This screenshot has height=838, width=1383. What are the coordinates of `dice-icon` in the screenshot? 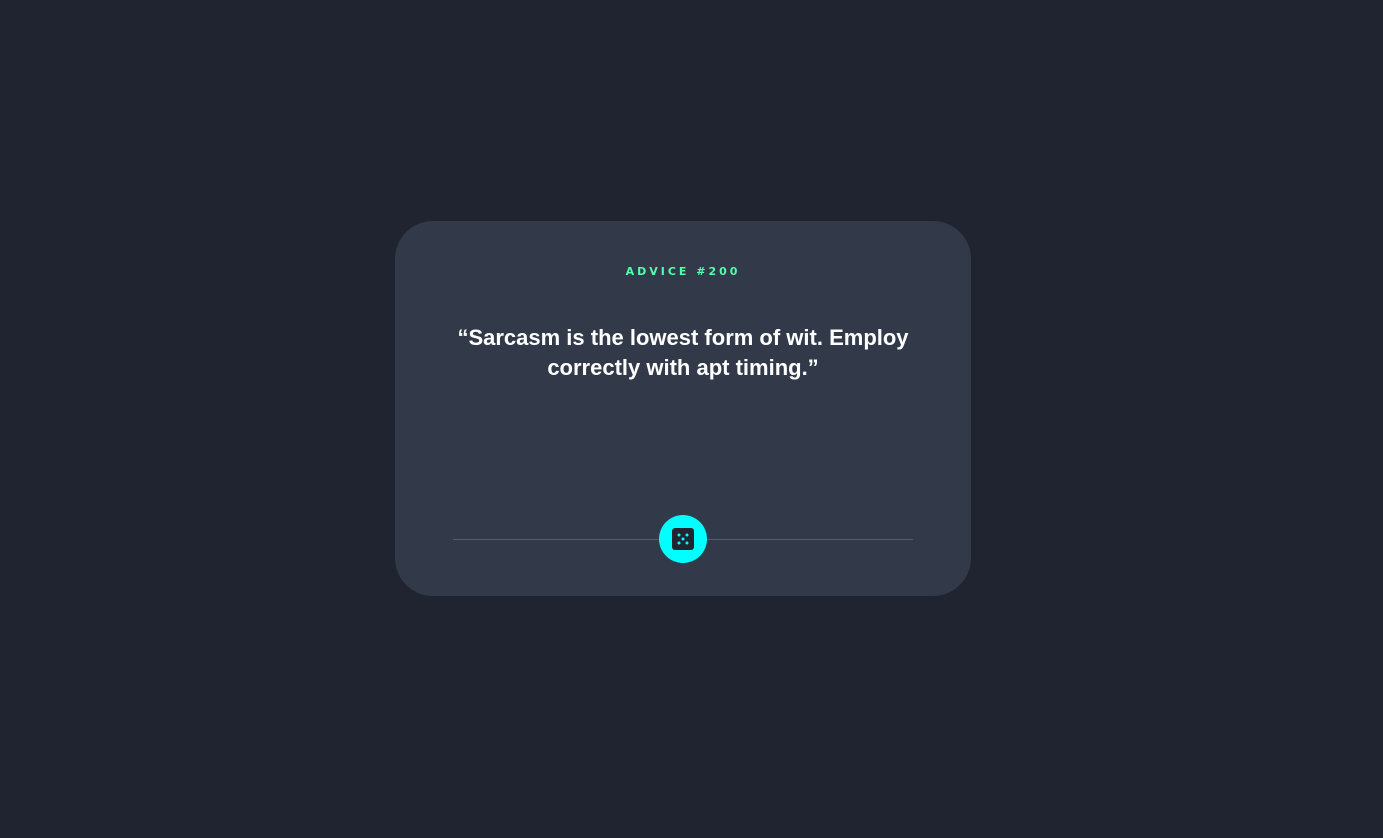 It's located at (683, 539).